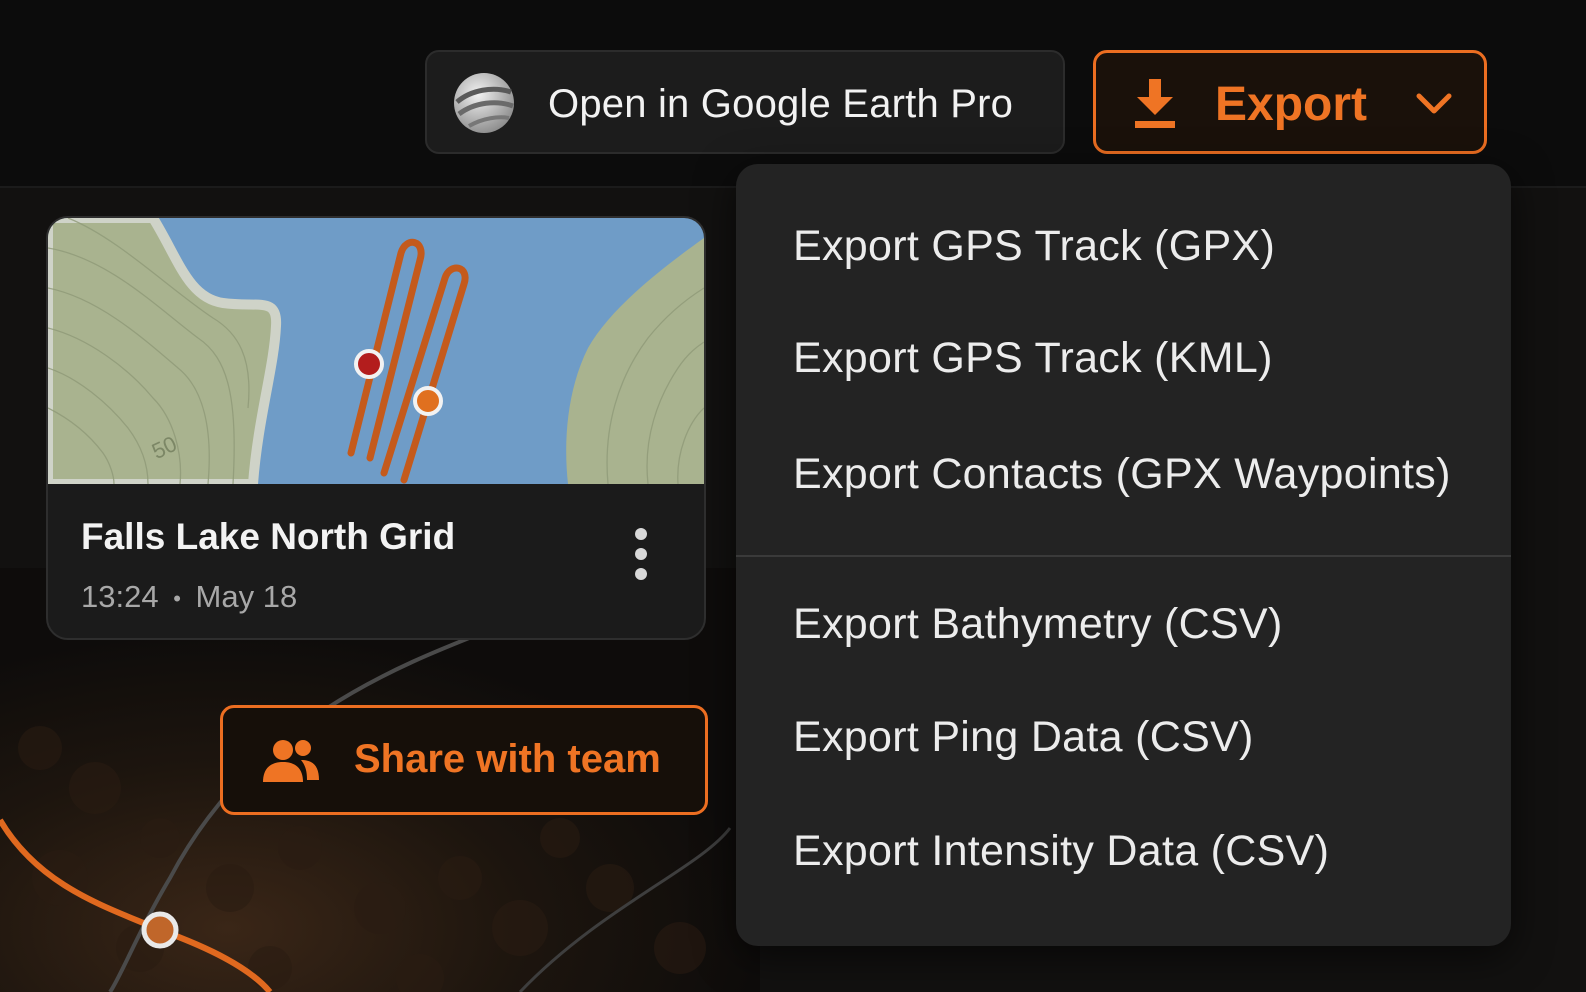 The width and height of the screenshot is (1586, 992). What do you see at coordinates (1434, 103) in the screenshot?
I see `chevron-down-icon` at bounding box center [1434, 103].